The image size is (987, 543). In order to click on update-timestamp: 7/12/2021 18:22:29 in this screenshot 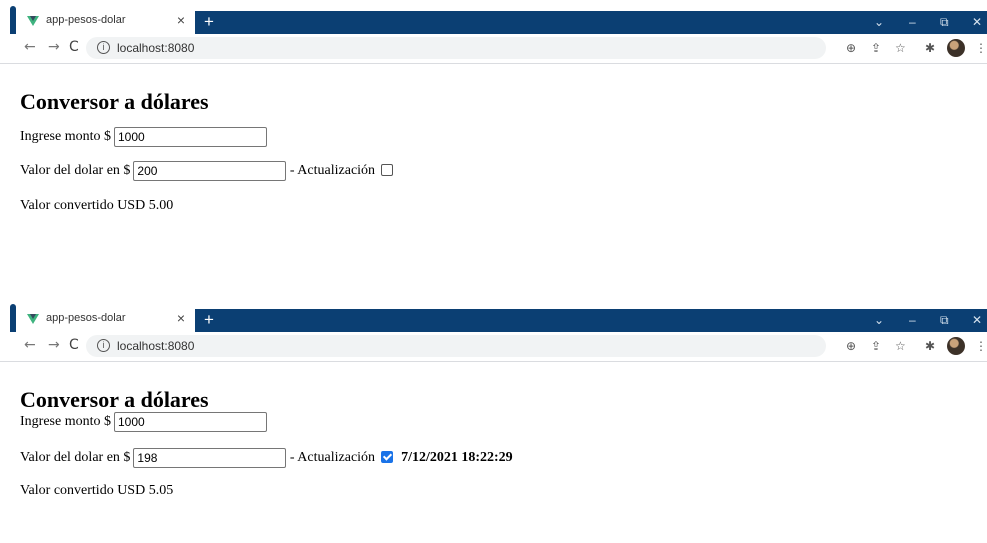, I will do `click(457, 458)`.